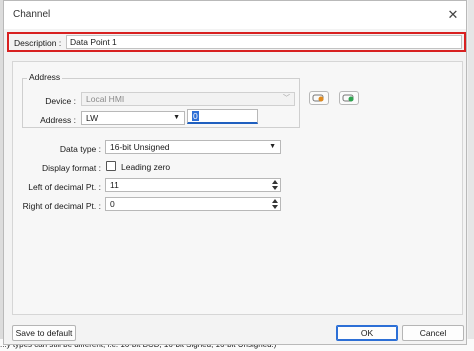  I want to click on close-icon: ✕, so click(453, 15).